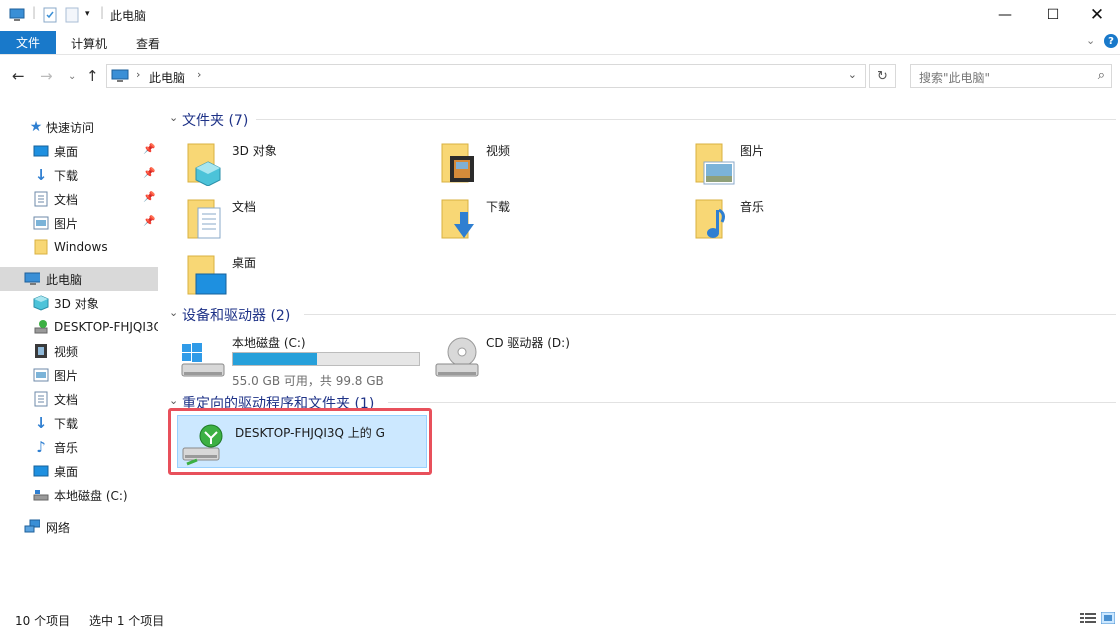  I want to click on cd-drive-icon, so click(456, 358).